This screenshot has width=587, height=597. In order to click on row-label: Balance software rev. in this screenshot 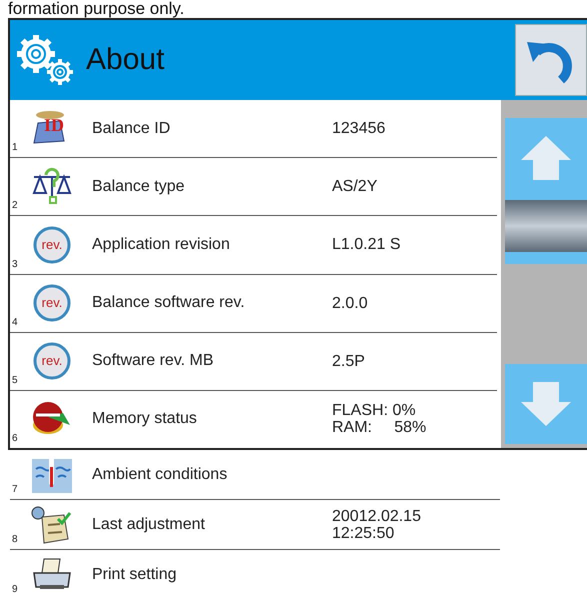, I will do `click(169, 303)`.